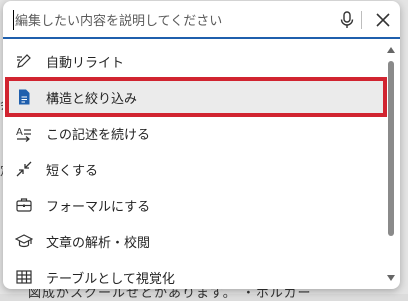  Describe the element at coordinates (24, 61) in the screenshot. I see `rewrite-pen-icon` at that location.